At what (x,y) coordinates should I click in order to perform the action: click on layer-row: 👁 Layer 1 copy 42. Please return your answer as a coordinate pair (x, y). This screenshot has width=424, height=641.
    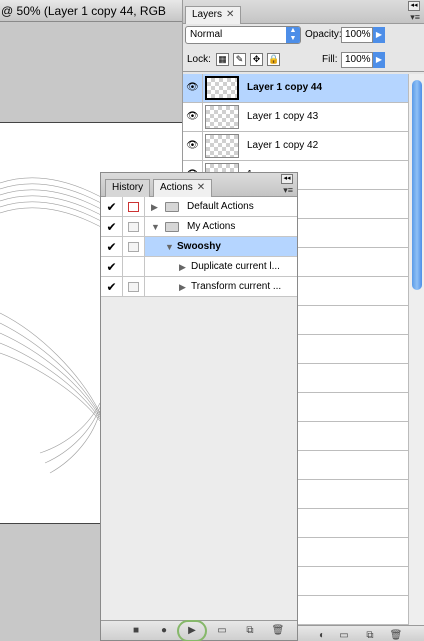
    Looking at the image, I should click on (296, 146).